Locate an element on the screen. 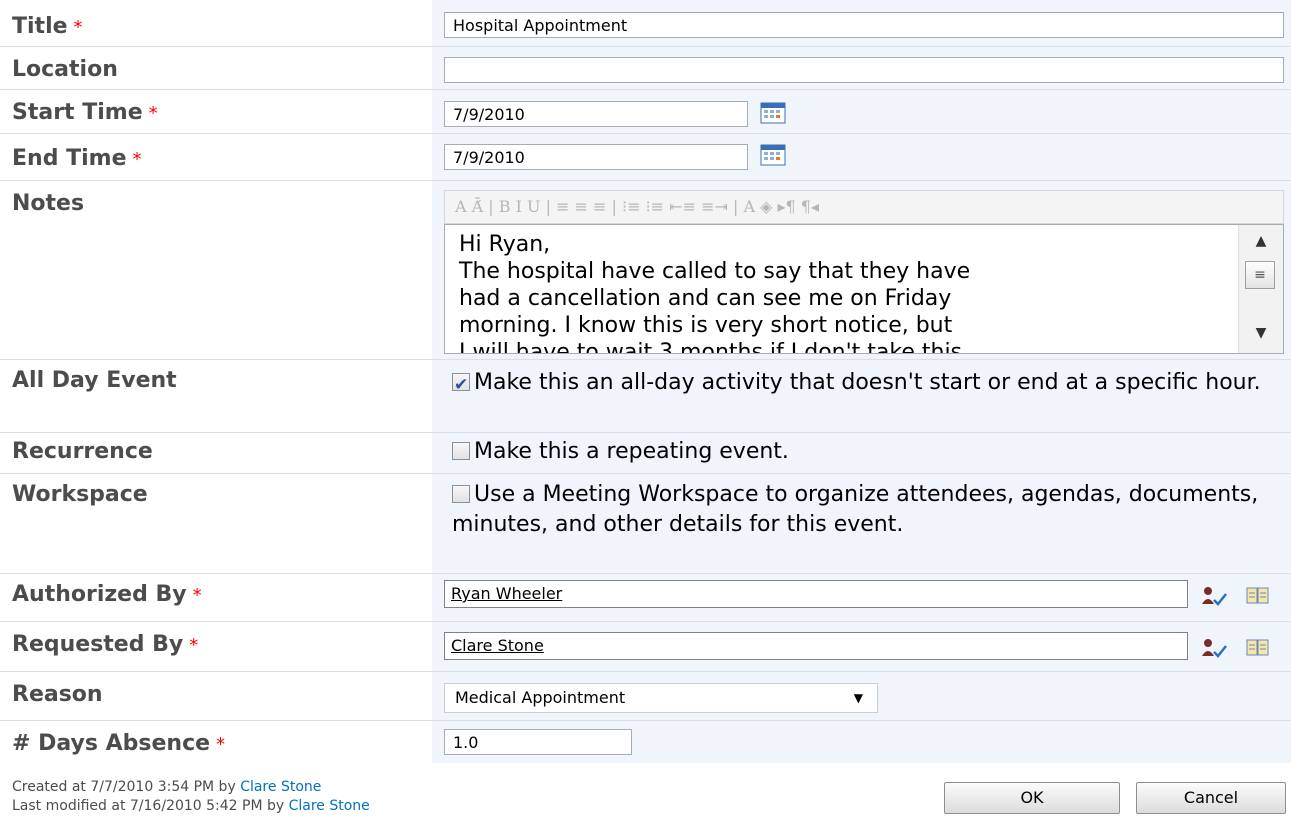 This screenshot has width=1291, height=822. days-absence-input: 1.0 is located at coordinates (538, 742).